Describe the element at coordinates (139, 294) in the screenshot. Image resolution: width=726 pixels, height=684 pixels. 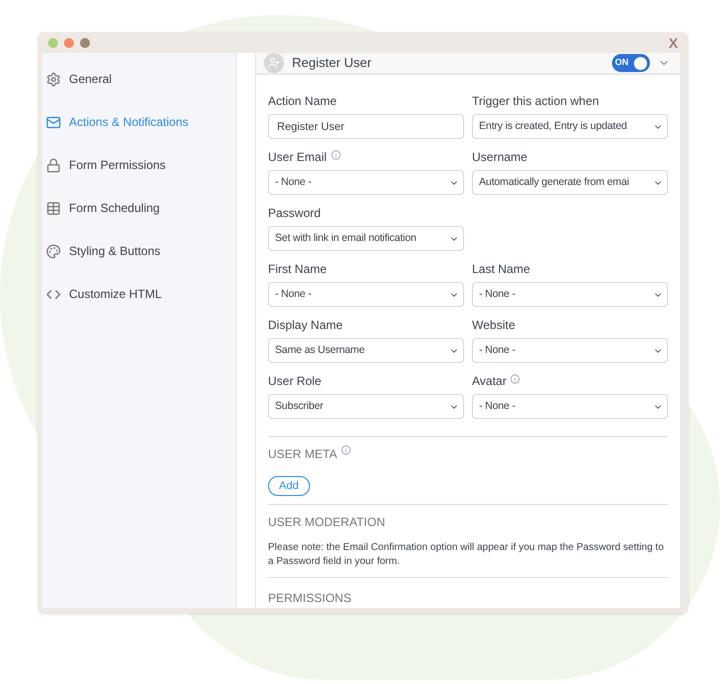
I see `sidebar-item: Customize HTML` at that location.